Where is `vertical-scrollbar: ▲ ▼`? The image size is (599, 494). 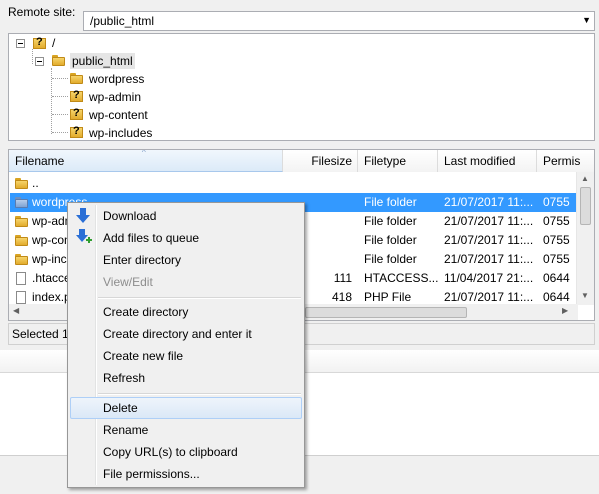
vertical-scrollbar: ▲ ▼ is located at coordinates (585, 238).